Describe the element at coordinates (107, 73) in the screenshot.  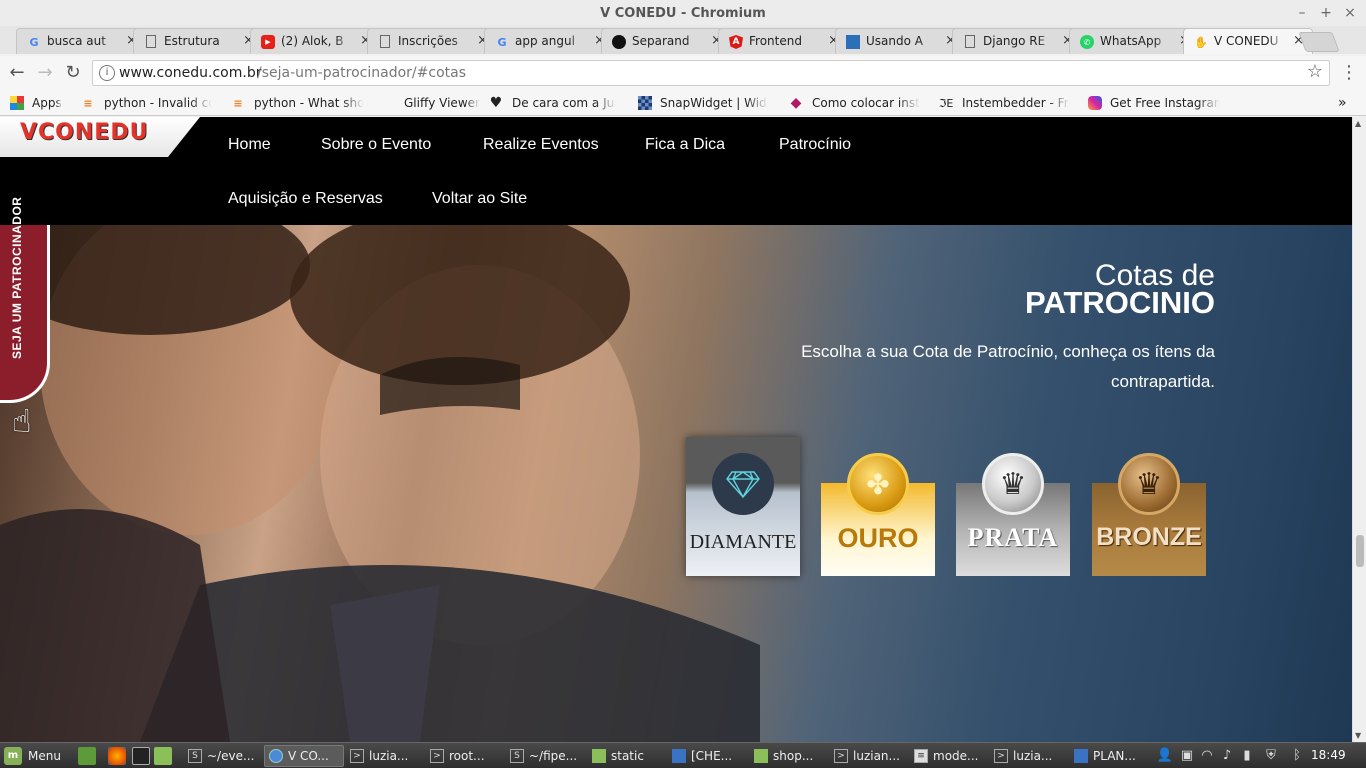
I see `site-info-icon: i` at that location.